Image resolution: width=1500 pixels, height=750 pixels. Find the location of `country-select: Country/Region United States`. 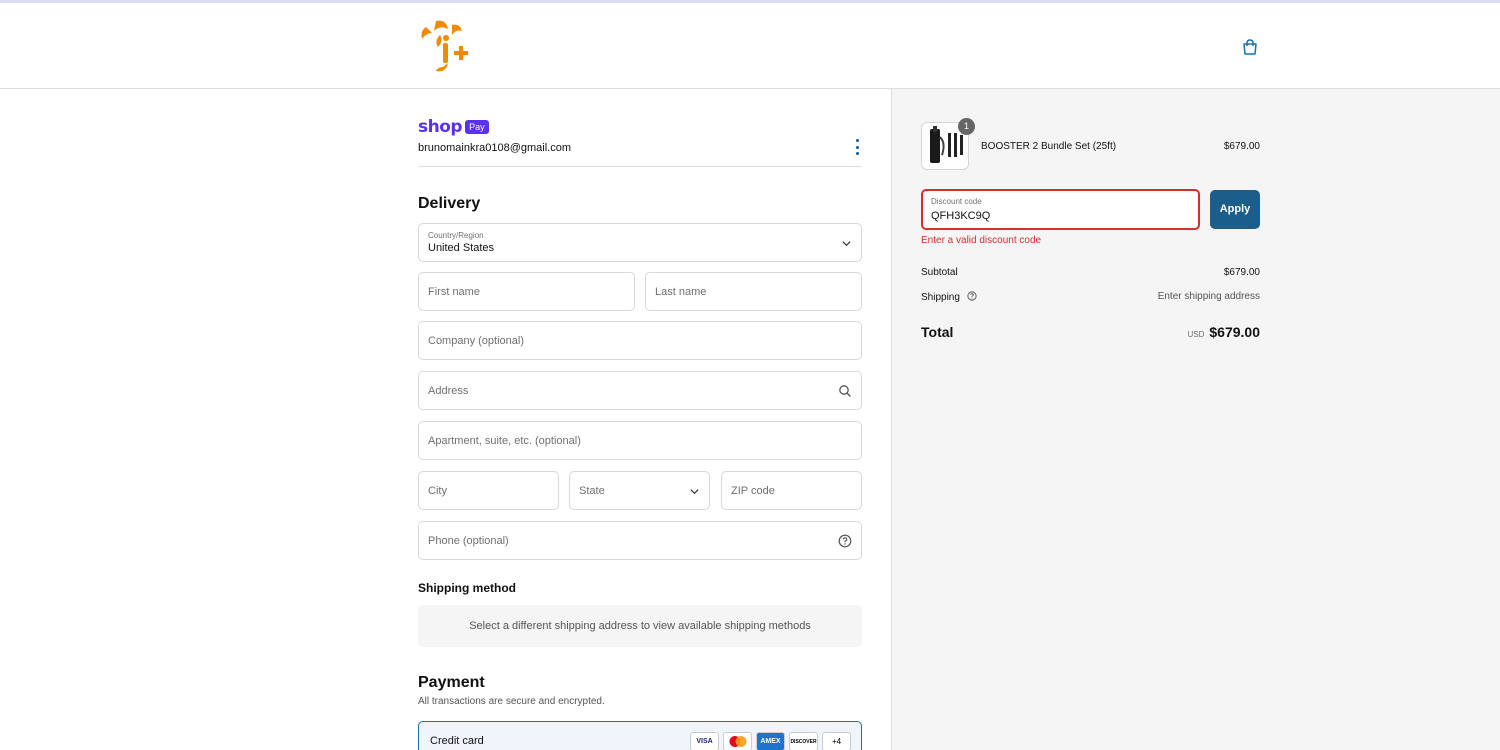

country-select: Country/Region United States is located at coordinates (640, 242).